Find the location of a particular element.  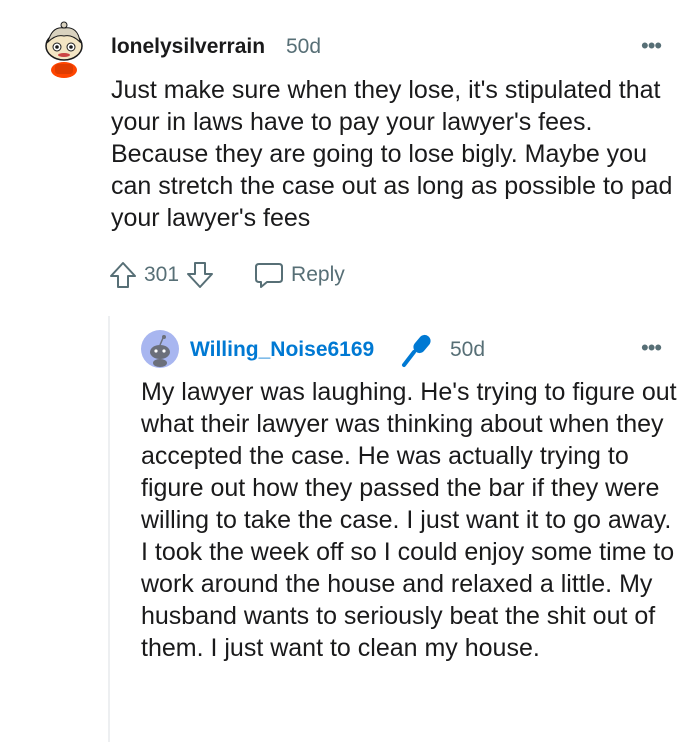

default-snoo-avatar-icon is located at coordinates (160, 349).